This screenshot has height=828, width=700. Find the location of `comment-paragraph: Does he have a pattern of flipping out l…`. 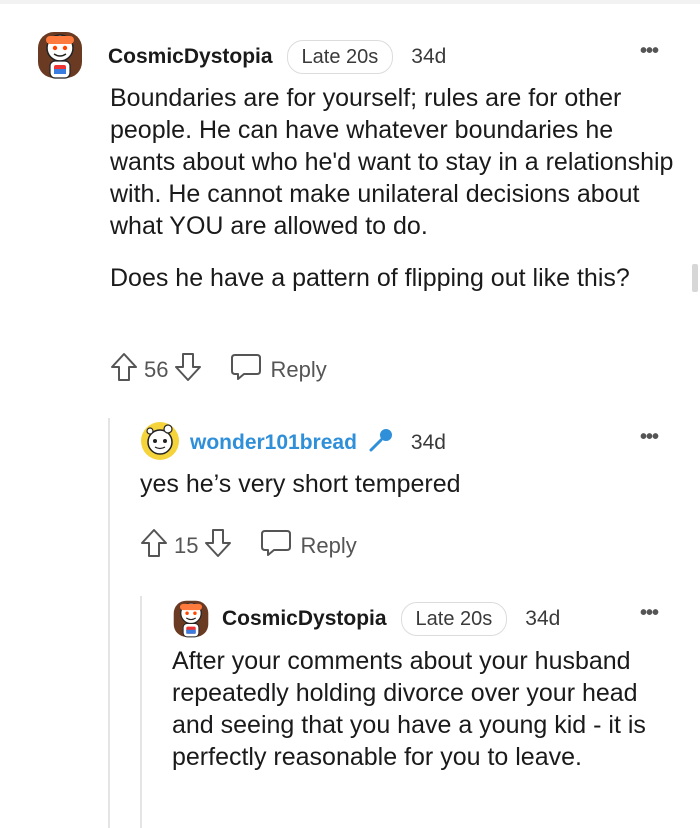

comment-paragraph: Does he have a pattern of flipping out l… is located at coordinates (370, 278).